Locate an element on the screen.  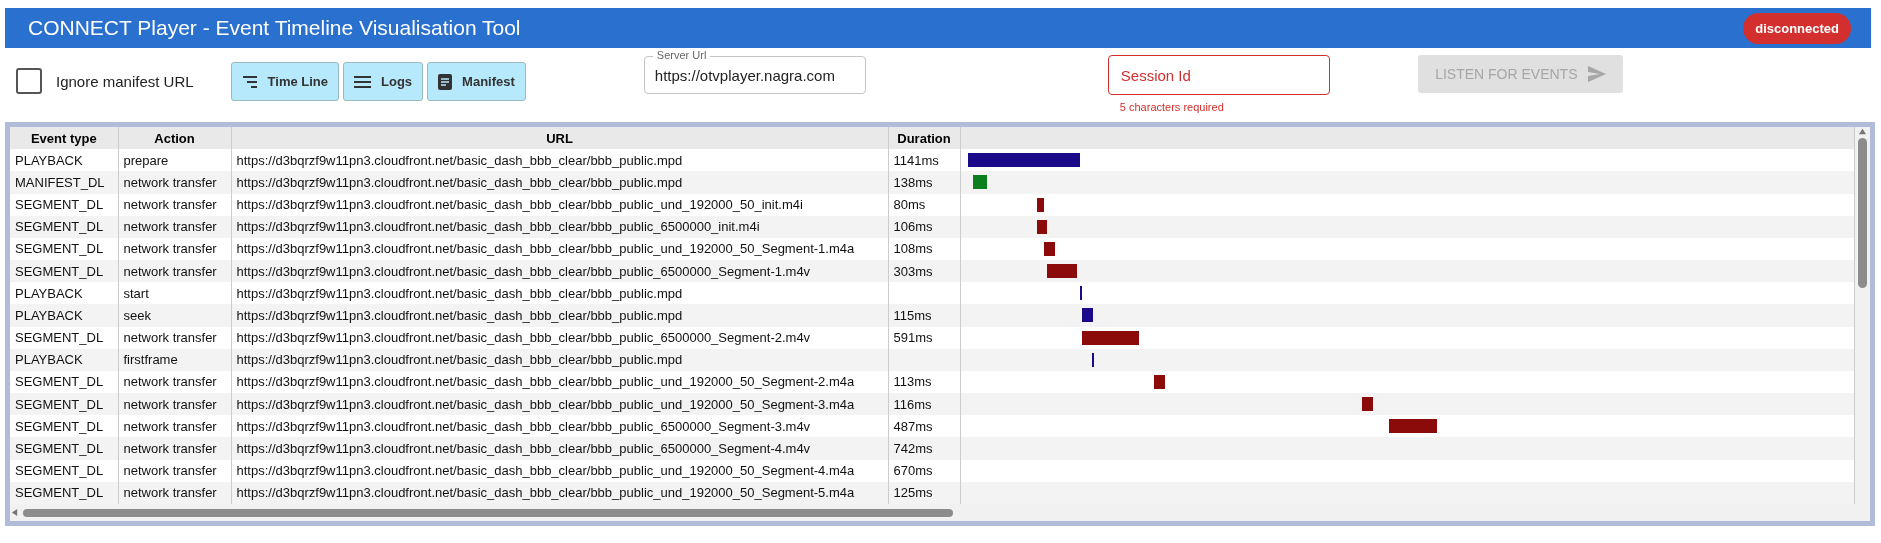
table-cell: 125ms is located at coordinates (924, 492).